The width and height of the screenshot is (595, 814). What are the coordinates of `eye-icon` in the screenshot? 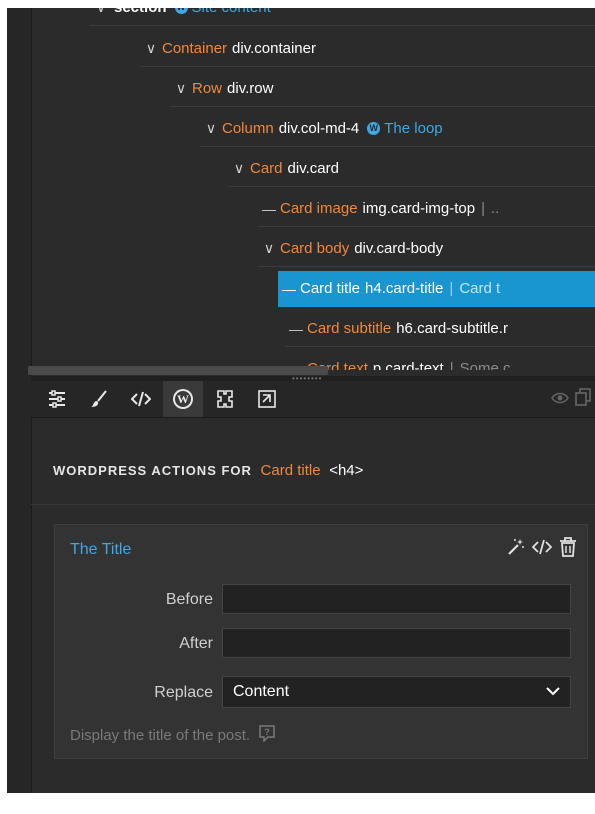 It's located at (560, 399).